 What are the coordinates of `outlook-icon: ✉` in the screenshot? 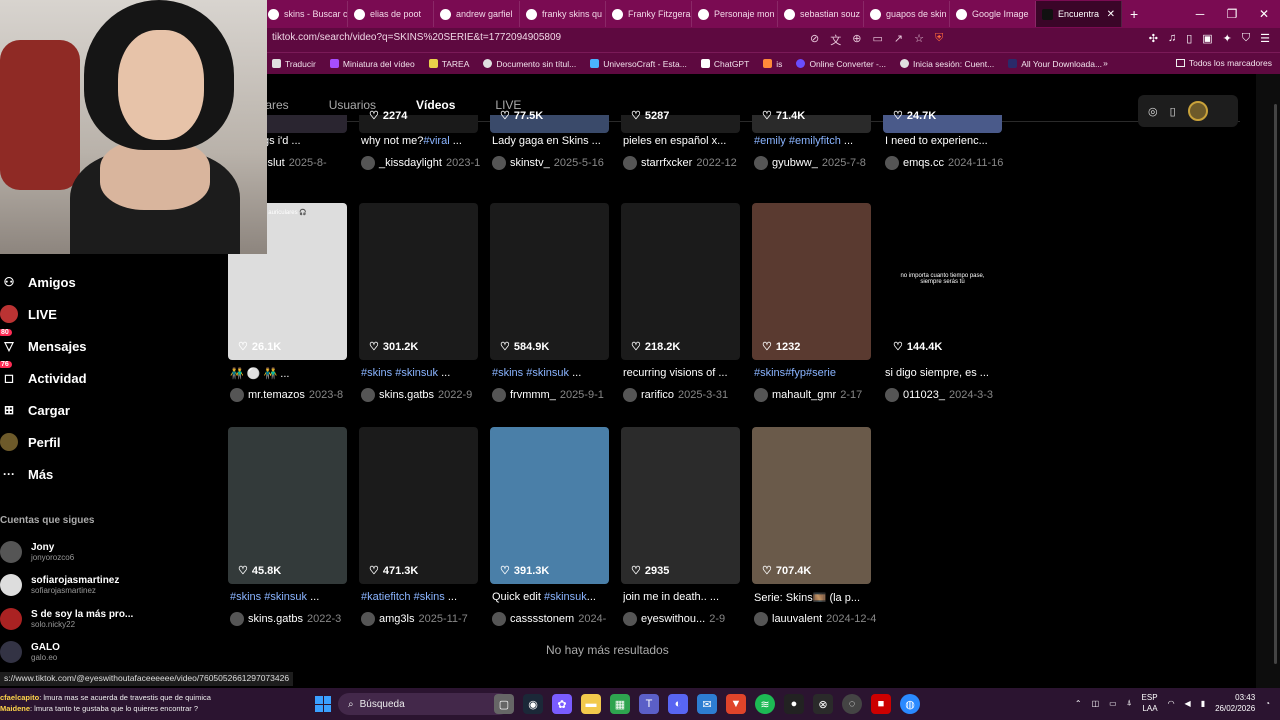 It's located at (707, 704).